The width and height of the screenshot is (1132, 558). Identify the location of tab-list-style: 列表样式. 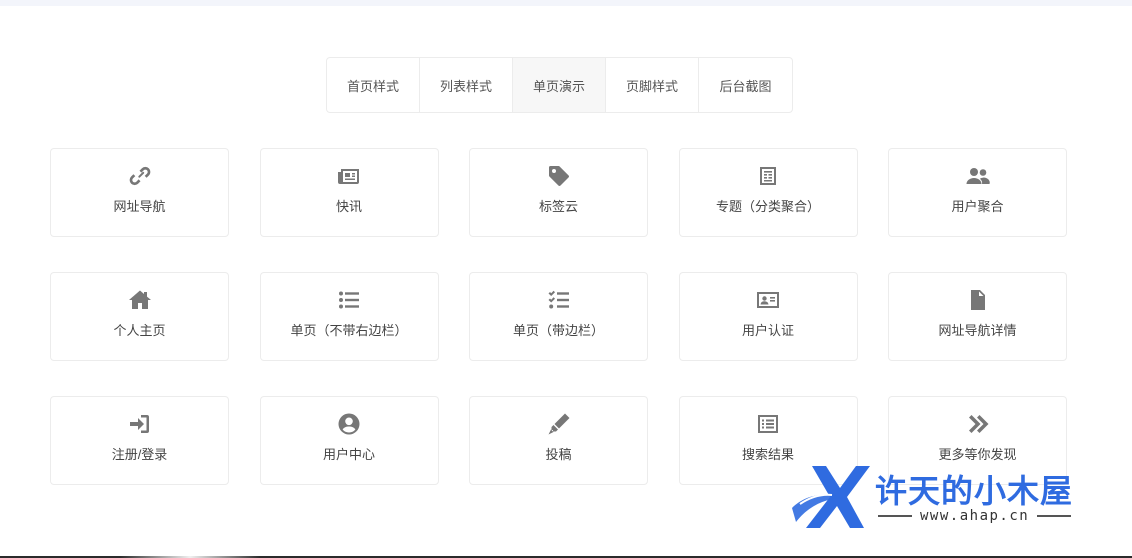
(466, 85).